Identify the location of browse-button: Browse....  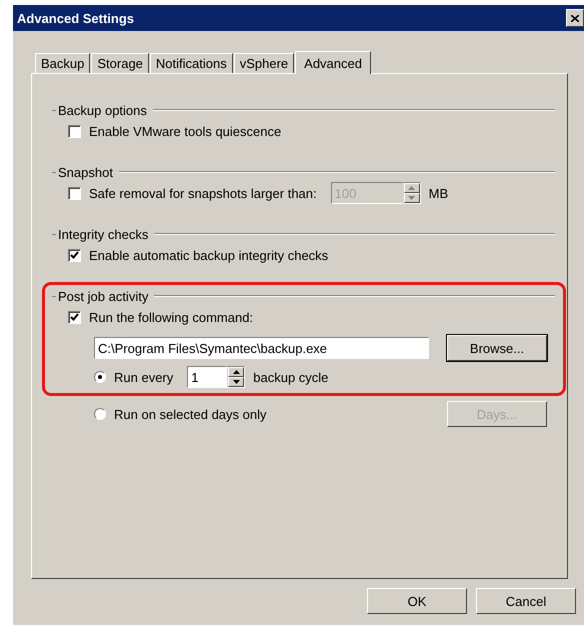
(497, 348).